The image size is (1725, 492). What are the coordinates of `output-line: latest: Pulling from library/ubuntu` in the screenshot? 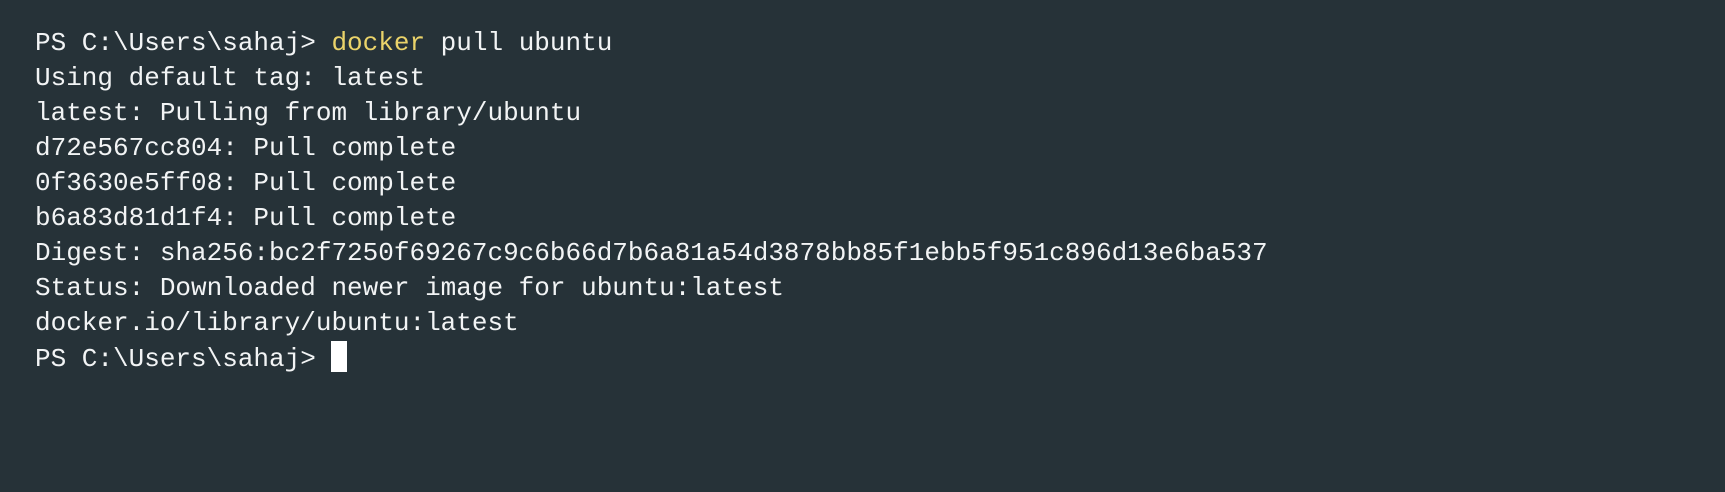 It's located at (308, 113).